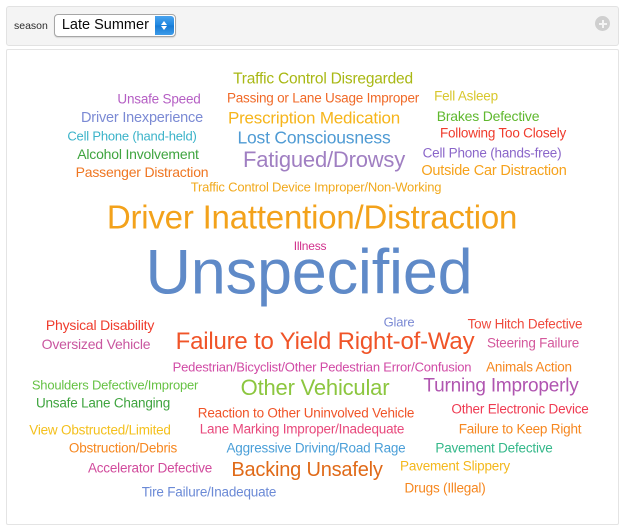  What do you see at coordinates (315, 388) in the screenshot?
I see `wordcloud-word: Other Vehicular` at bounding box center [315, 388].